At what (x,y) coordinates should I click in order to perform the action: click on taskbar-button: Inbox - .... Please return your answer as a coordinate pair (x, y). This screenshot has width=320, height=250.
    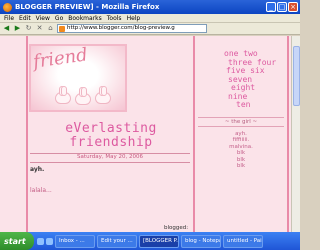
    Looking at the image, I should click on (75, 241).